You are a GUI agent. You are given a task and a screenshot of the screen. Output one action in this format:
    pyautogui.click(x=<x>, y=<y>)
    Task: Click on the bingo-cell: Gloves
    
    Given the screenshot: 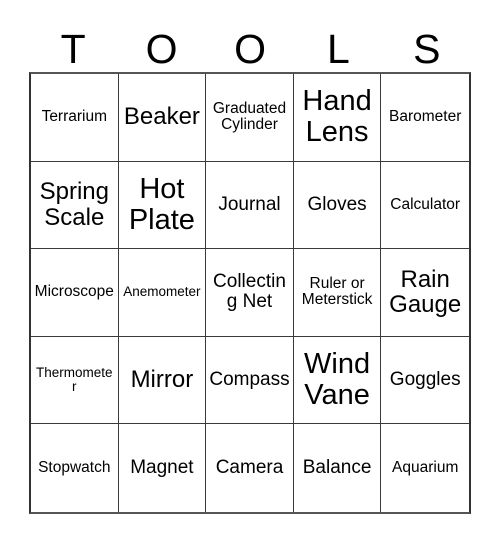 What is the action you would take?
    pyautogui.click(x=337, y=205)
    